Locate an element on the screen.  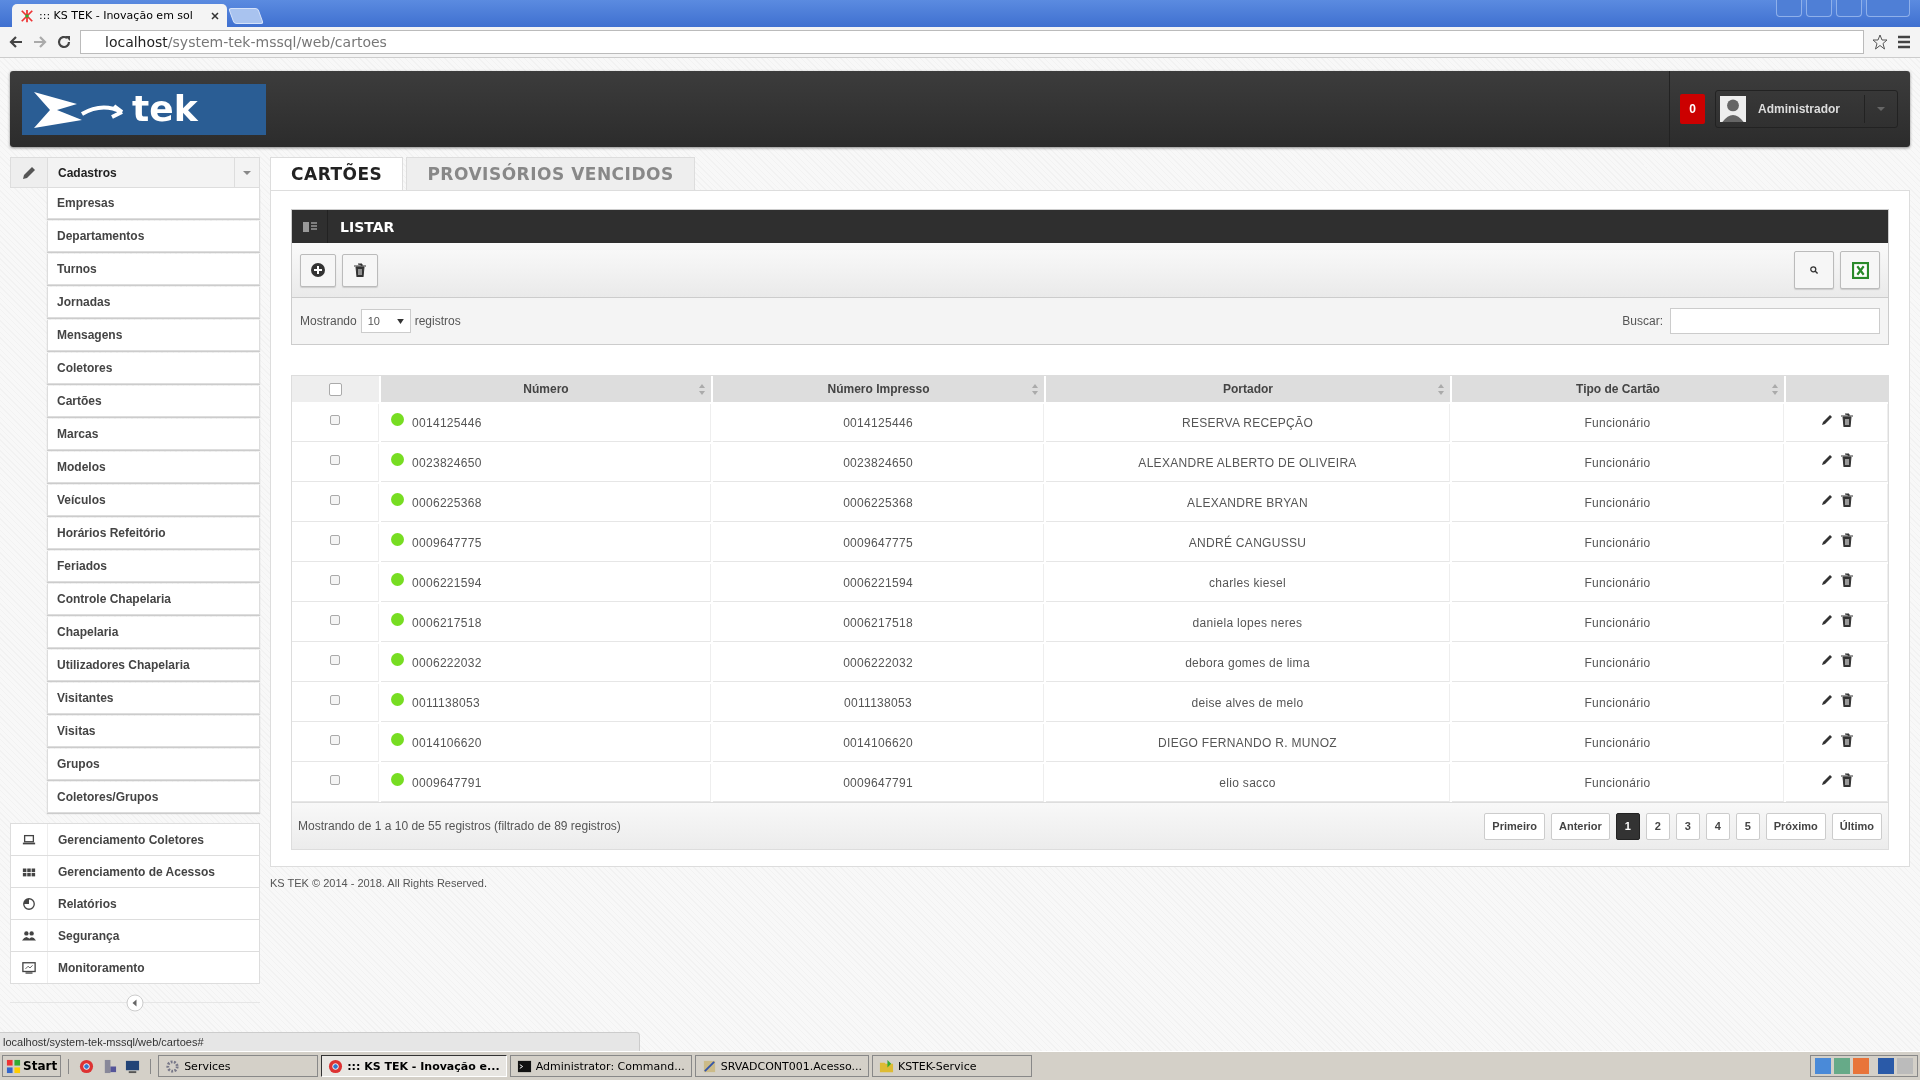
taskbar-button: KSTEK-Service is located at coordinates (951, 1066).